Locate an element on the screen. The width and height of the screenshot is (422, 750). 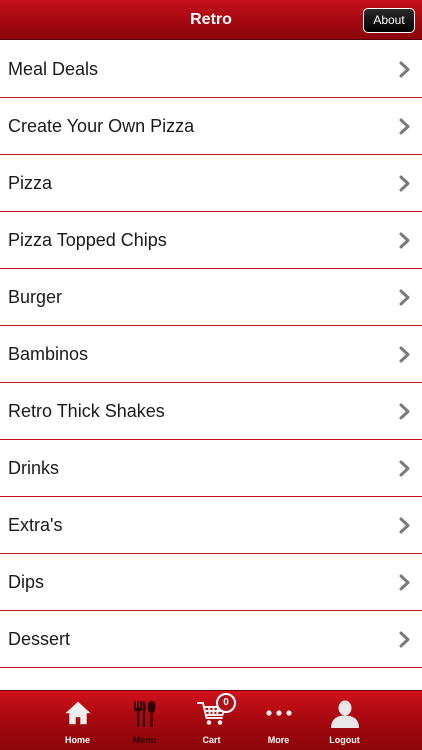
list-item-label: Extra's is located at coordinates (35, 525).